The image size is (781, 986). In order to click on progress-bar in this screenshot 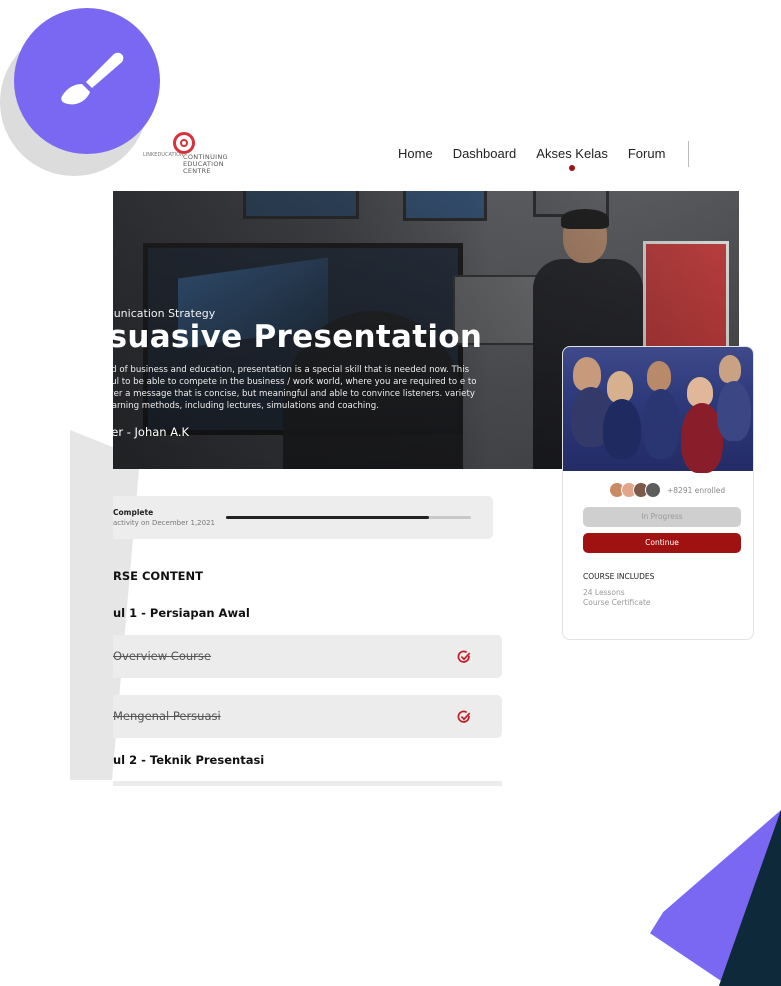, I will do `click(348, 517)`.